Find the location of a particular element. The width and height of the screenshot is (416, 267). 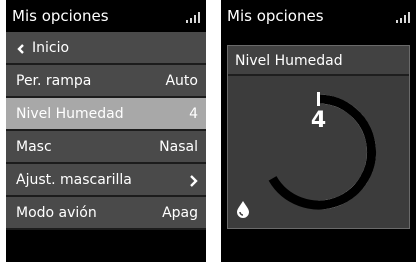

chevron-left-icon is located at coordinates (20, 49).